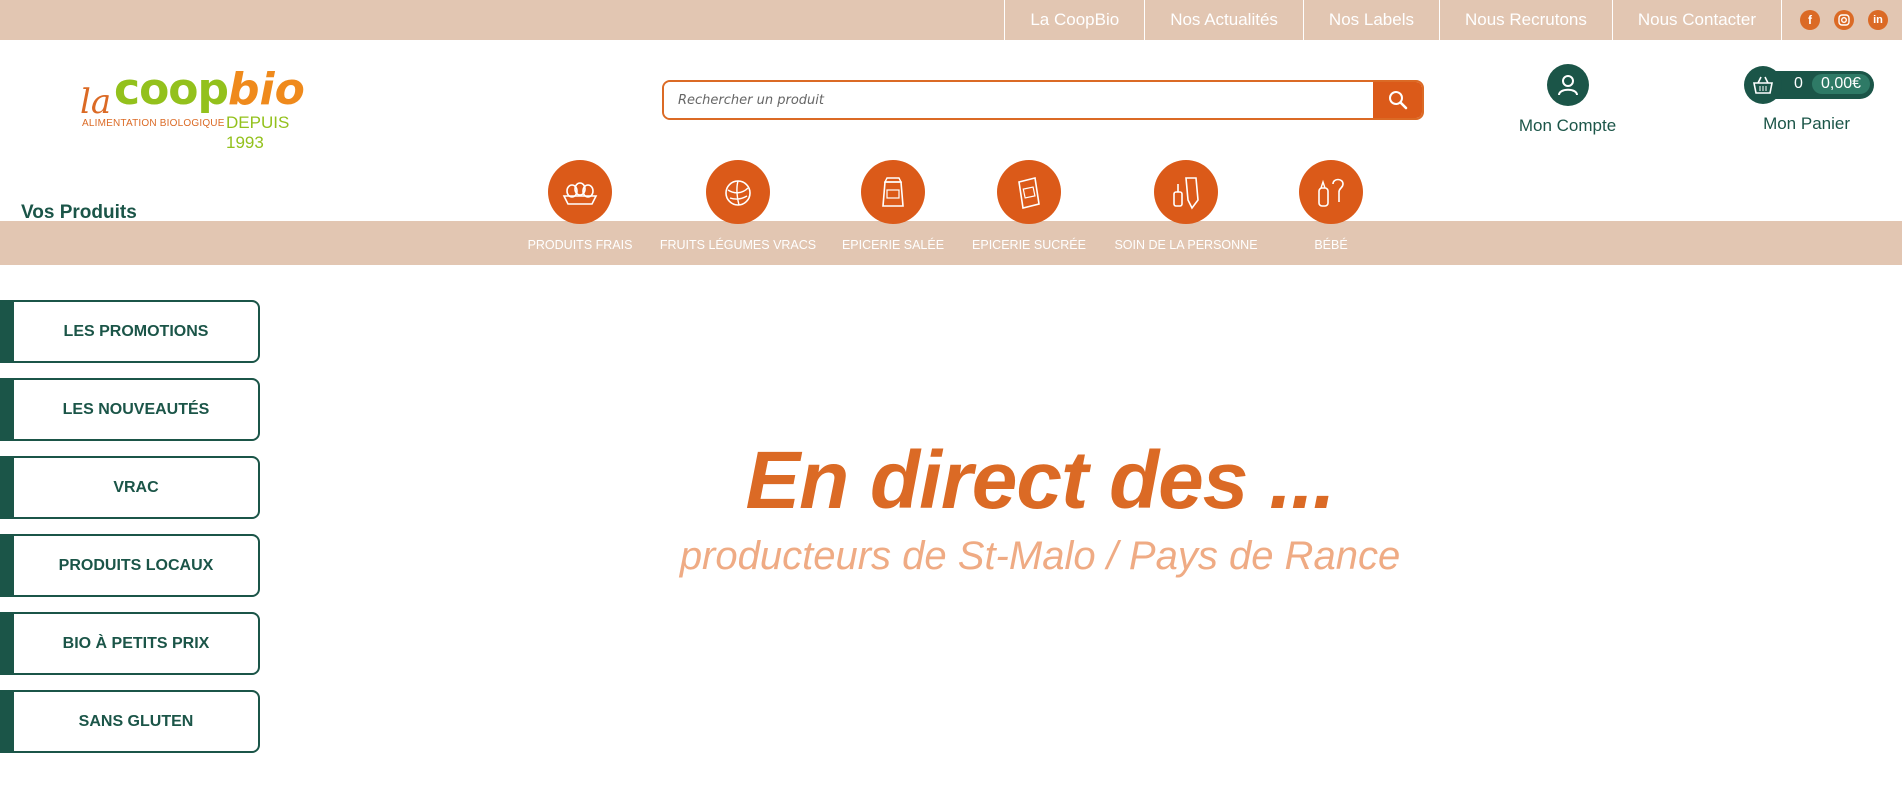 This screenshot has width=1902, height=789. I want to click on search-icon, so click(1397, 100).